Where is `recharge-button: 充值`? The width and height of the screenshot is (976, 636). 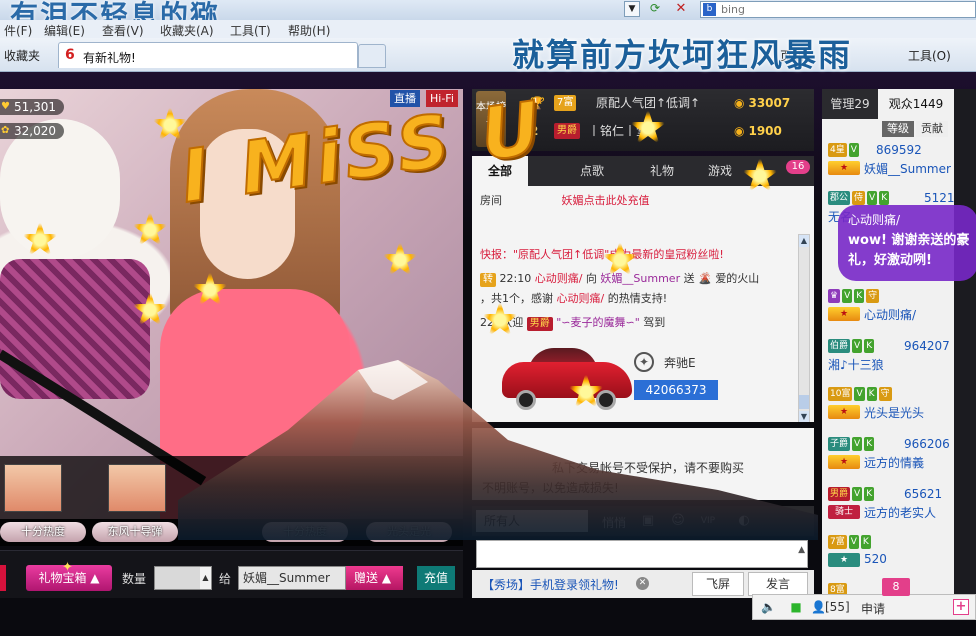 recharge-button: 充值 is located at coordinates (436, 578).